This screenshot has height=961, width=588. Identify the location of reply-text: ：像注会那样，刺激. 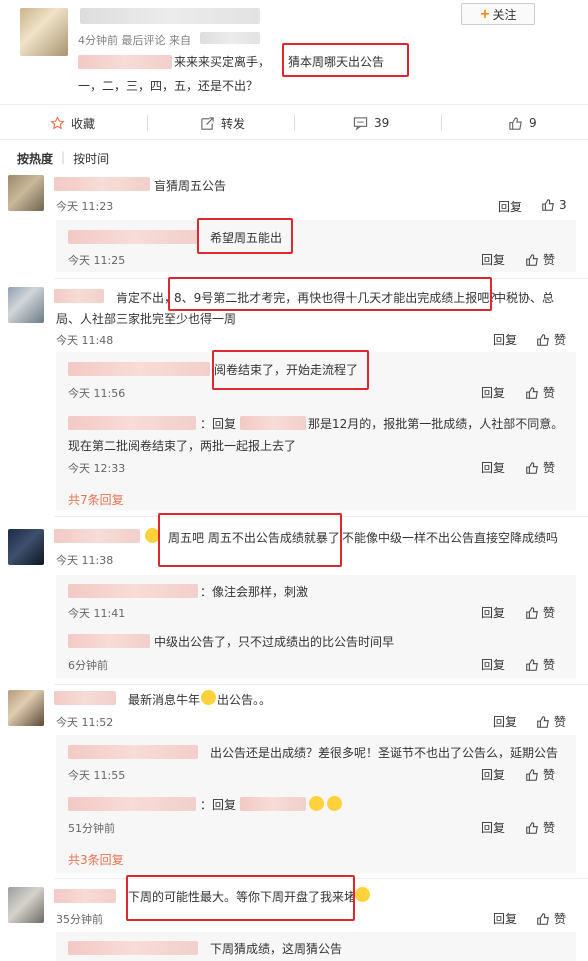
(254, 592).